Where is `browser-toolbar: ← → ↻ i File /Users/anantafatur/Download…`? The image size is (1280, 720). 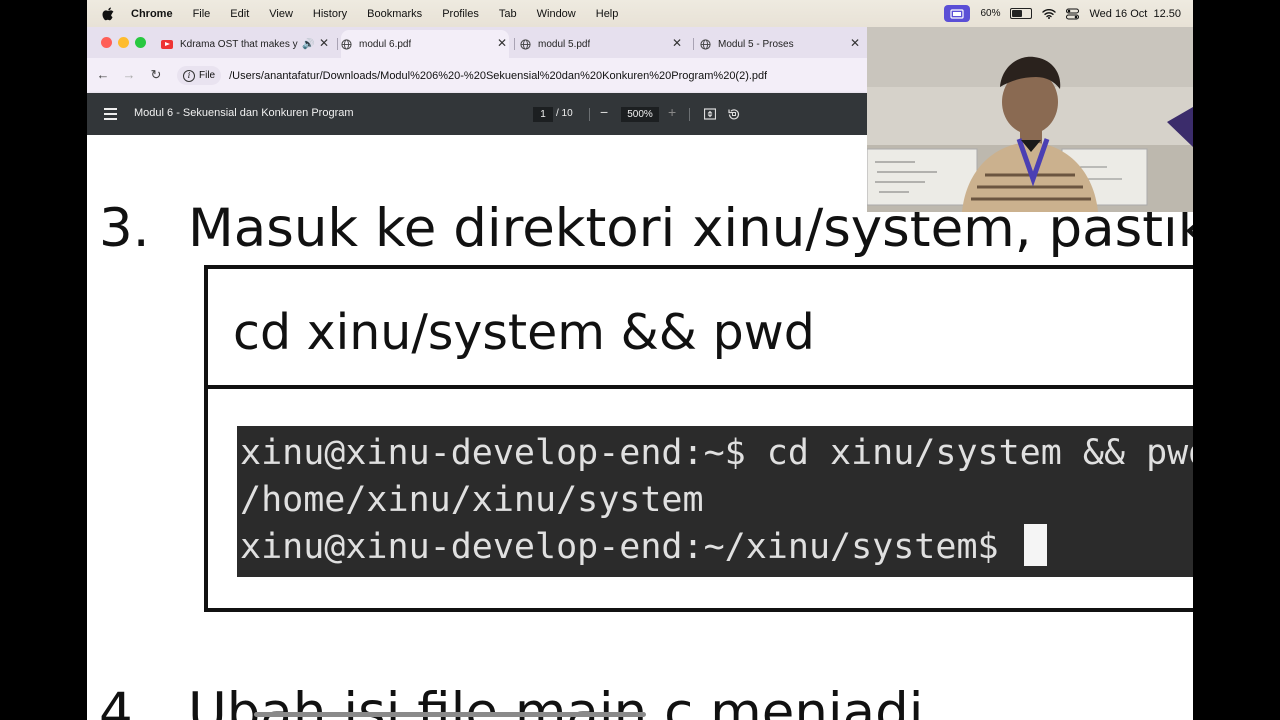
browser-toolbar: ← → ↻ i File /Users/anantafatur/Download… is located at coordinates (477, 75).